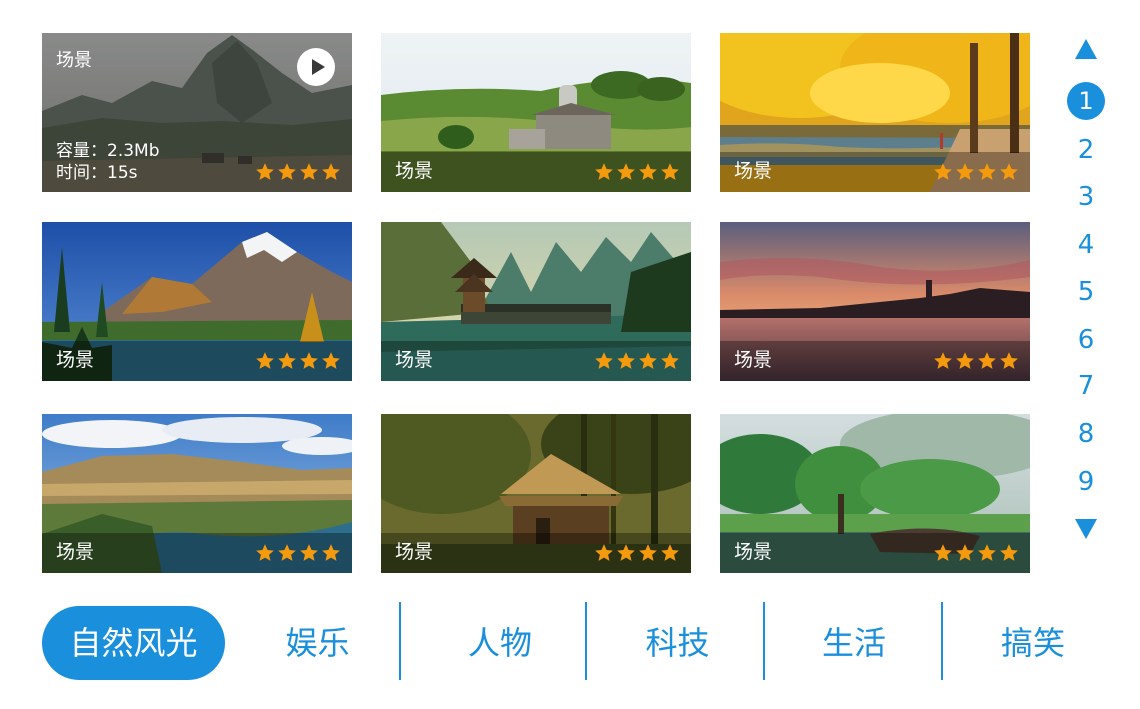  What do you see at coordinates (1086, 245) in the screenshot?
I see `page-4: 4` at bounding box center [1086, 245].